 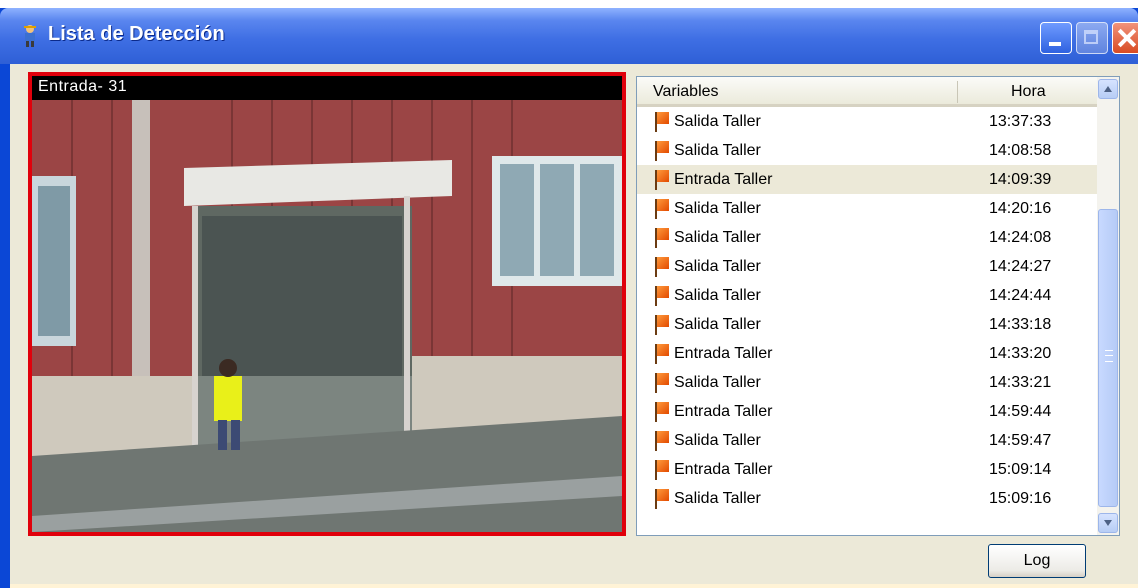 What do you see at coordinates (867, 266) in the screenshot?
I see `list-item: Salida Taller 14:24:27` at bounding box center [867, 266].